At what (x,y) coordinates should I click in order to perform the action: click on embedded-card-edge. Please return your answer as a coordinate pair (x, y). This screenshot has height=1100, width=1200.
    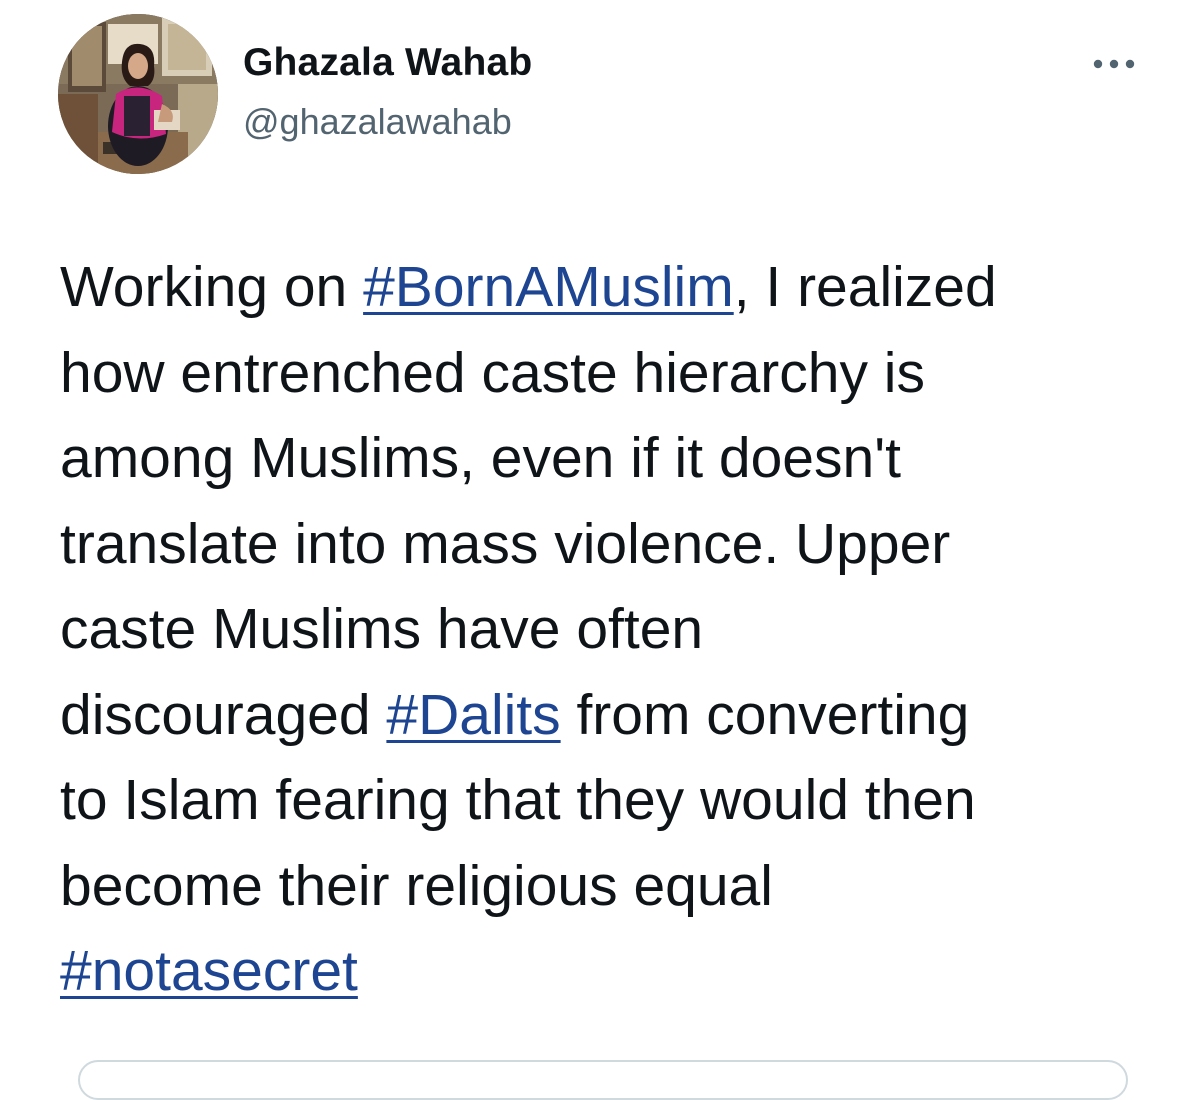
    Looking at the image, I should click on (603, 1080).